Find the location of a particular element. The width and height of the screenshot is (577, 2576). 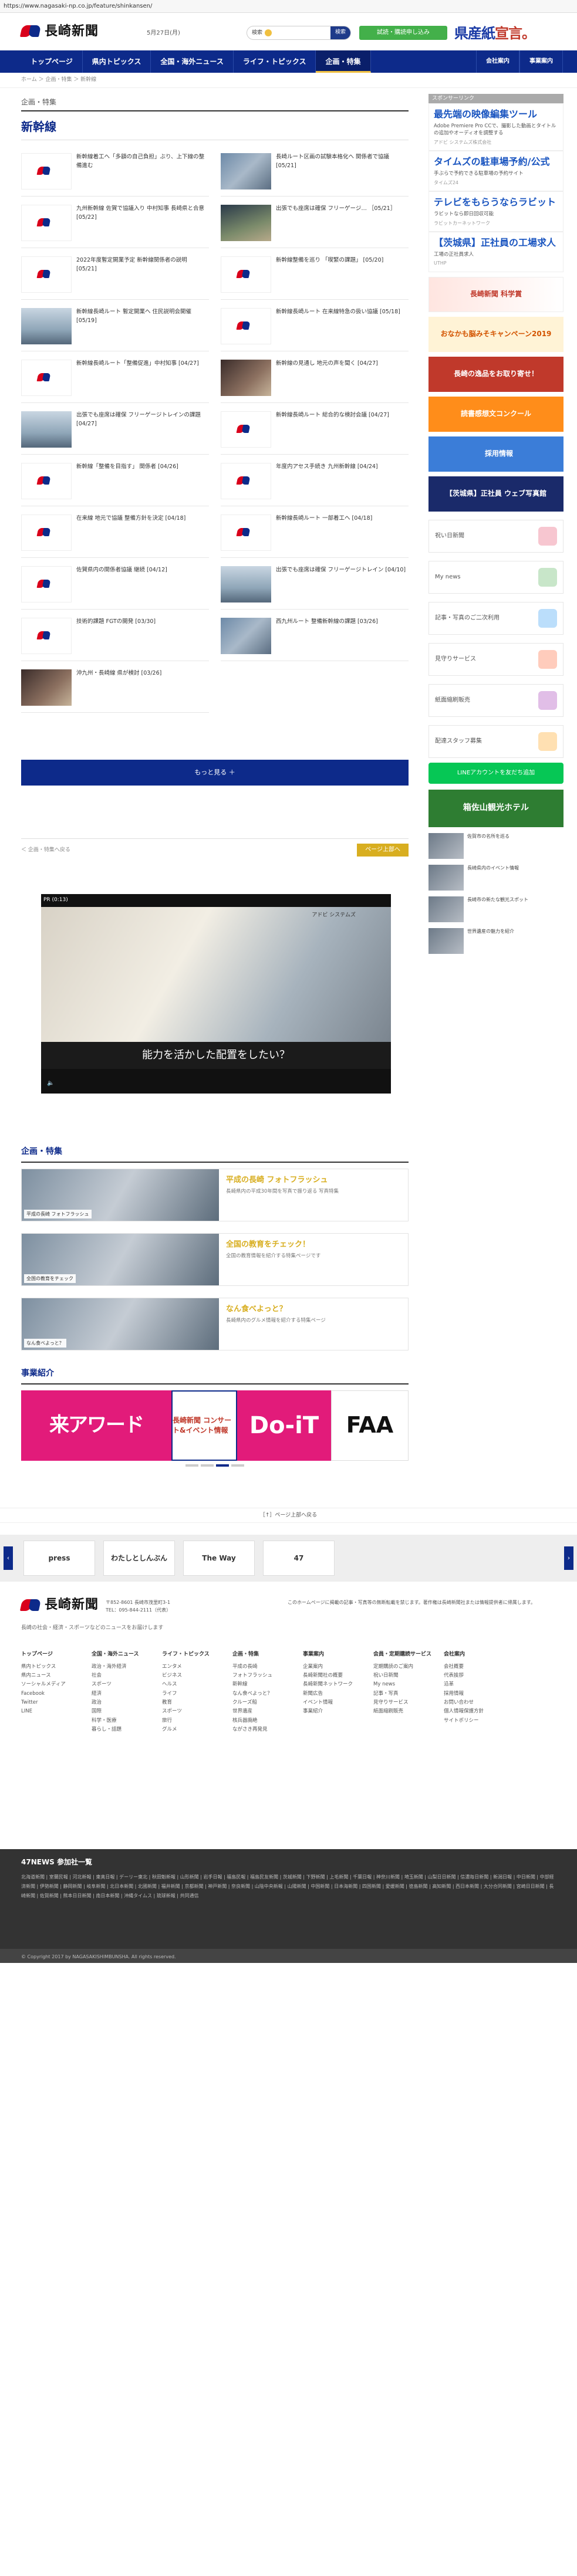

site-logo: 長崎新聞 is located at coordinates (59, 31).